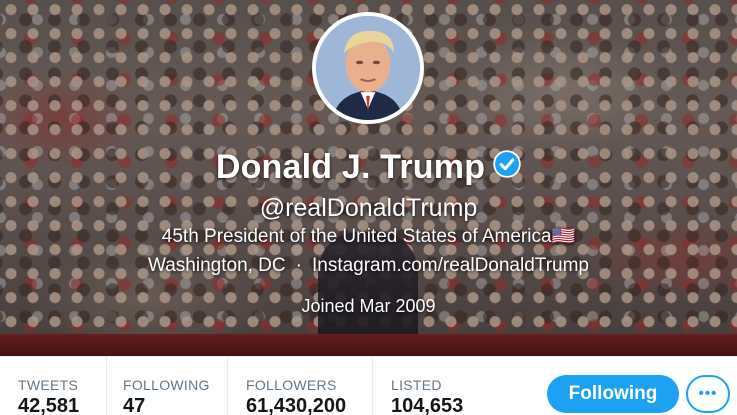 This screenshot has height=415, width=737. What do you see at coordinates (368, 208) in the screenshot?
I see `profile-handle: @realDonaldTrump` at bounding box center [368, 208].